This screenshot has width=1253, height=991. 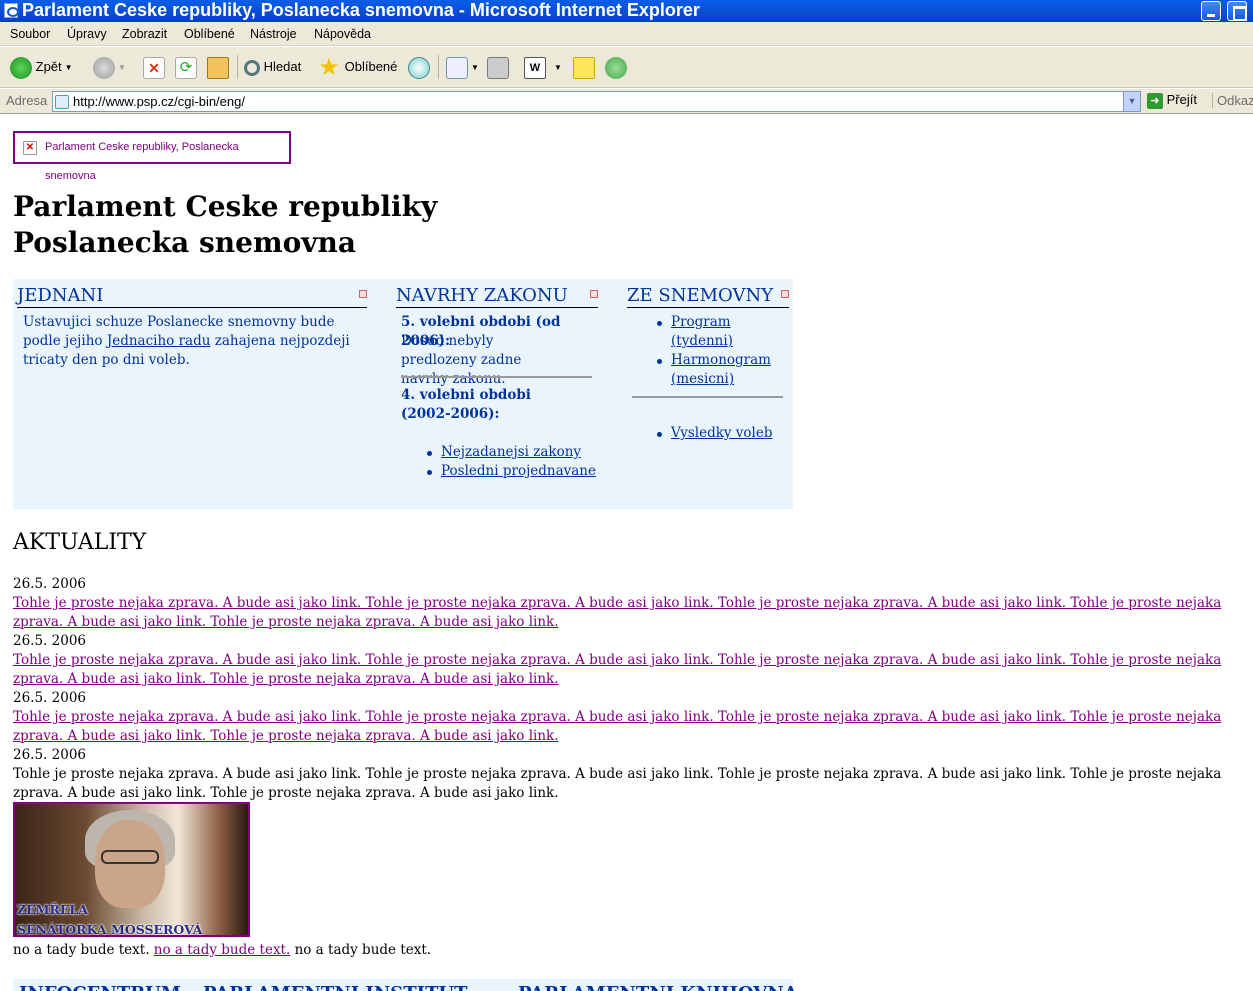 I want to click on list-item: Harmonogram (mesicni), so click(x=720, y=370).